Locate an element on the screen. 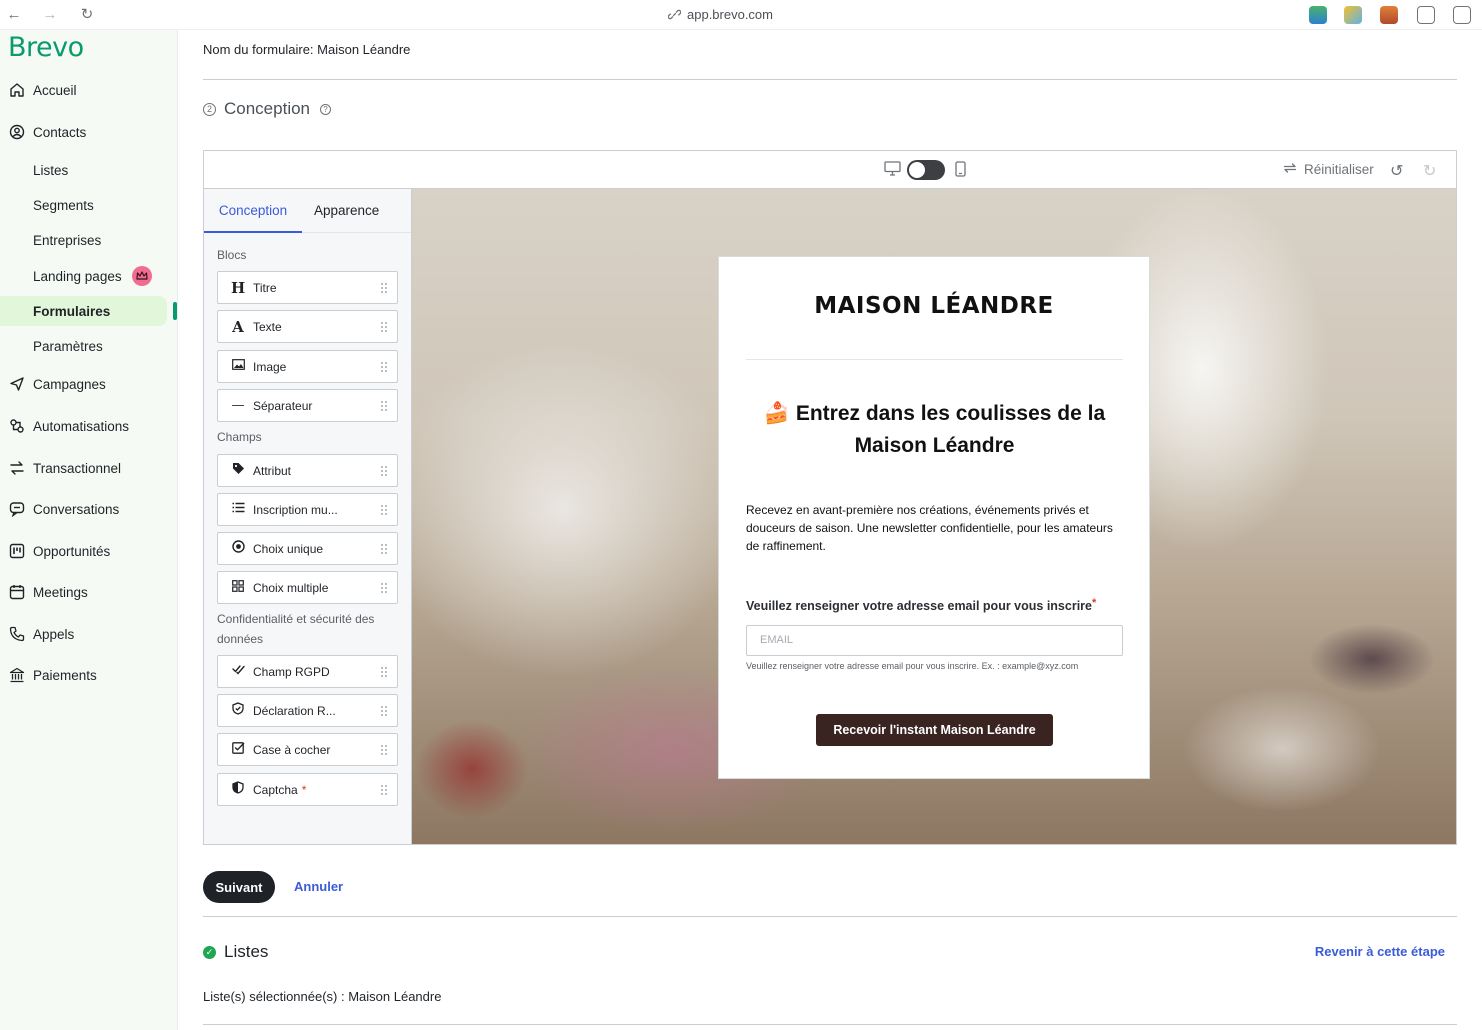 This screenshot has height=1030, width=1482. sidebar-item-meetings: Meetings is located at coordinates (89, 592).